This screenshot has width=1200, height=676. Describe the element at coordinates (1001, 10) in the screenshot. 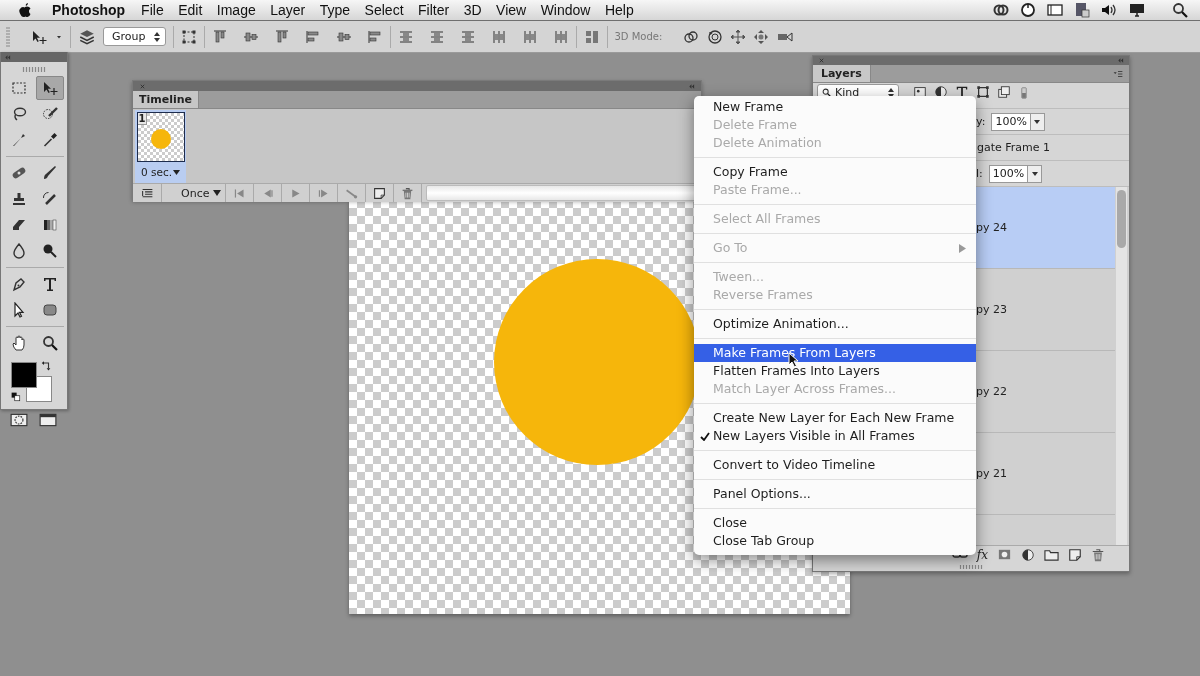

I see `interlocked-rings-icon` at that location.